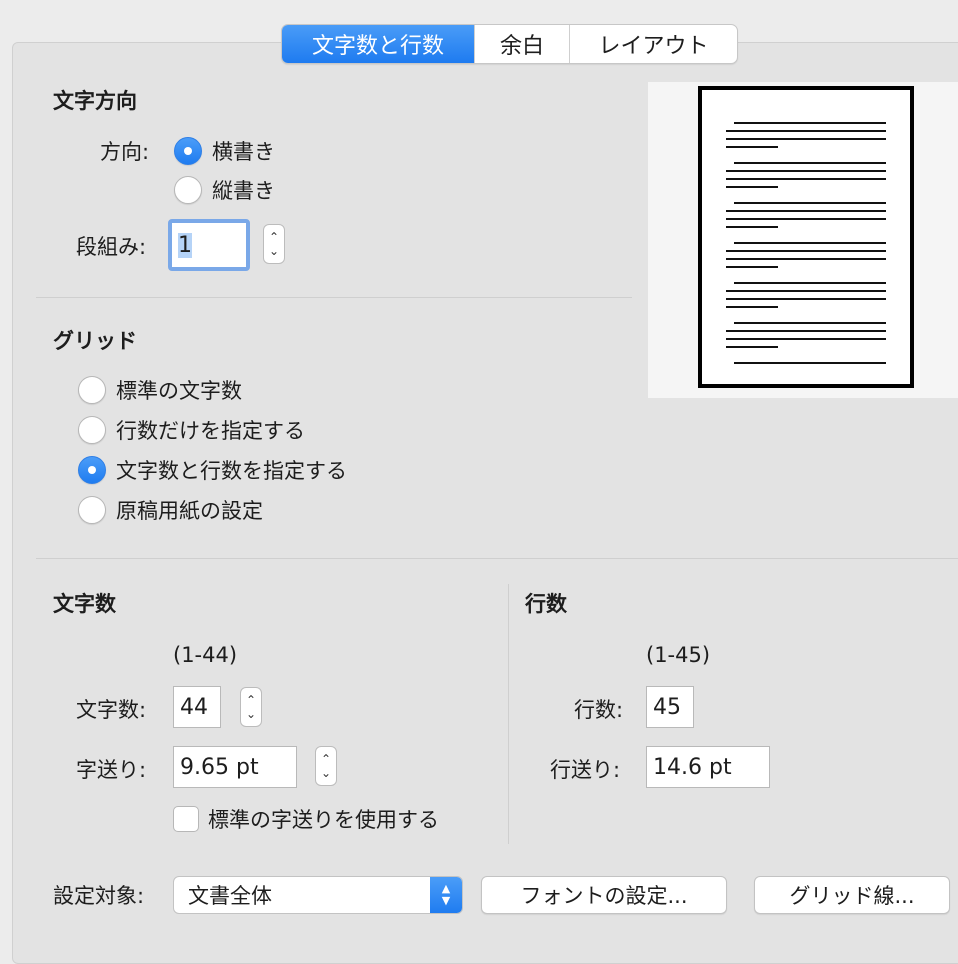  Describe the element at coordinates (179, 391) in the screenshot. I see `radio-standard-chars-label: 標準の文字数` at that location.